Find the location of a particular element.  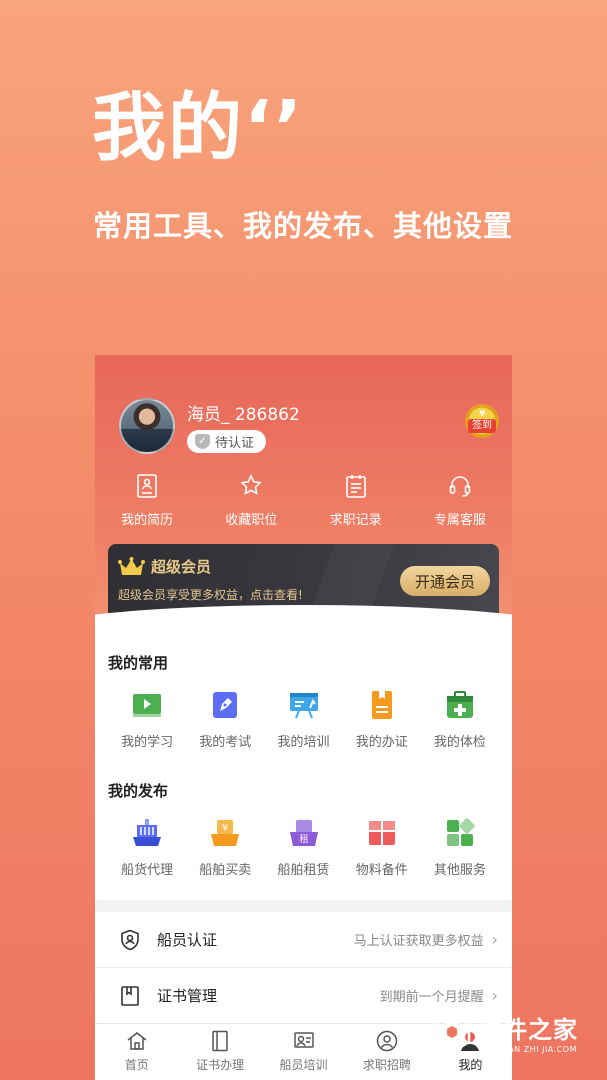

list-row-hint: 马上认证获取更多权益 is located at coordinates (418, 941).